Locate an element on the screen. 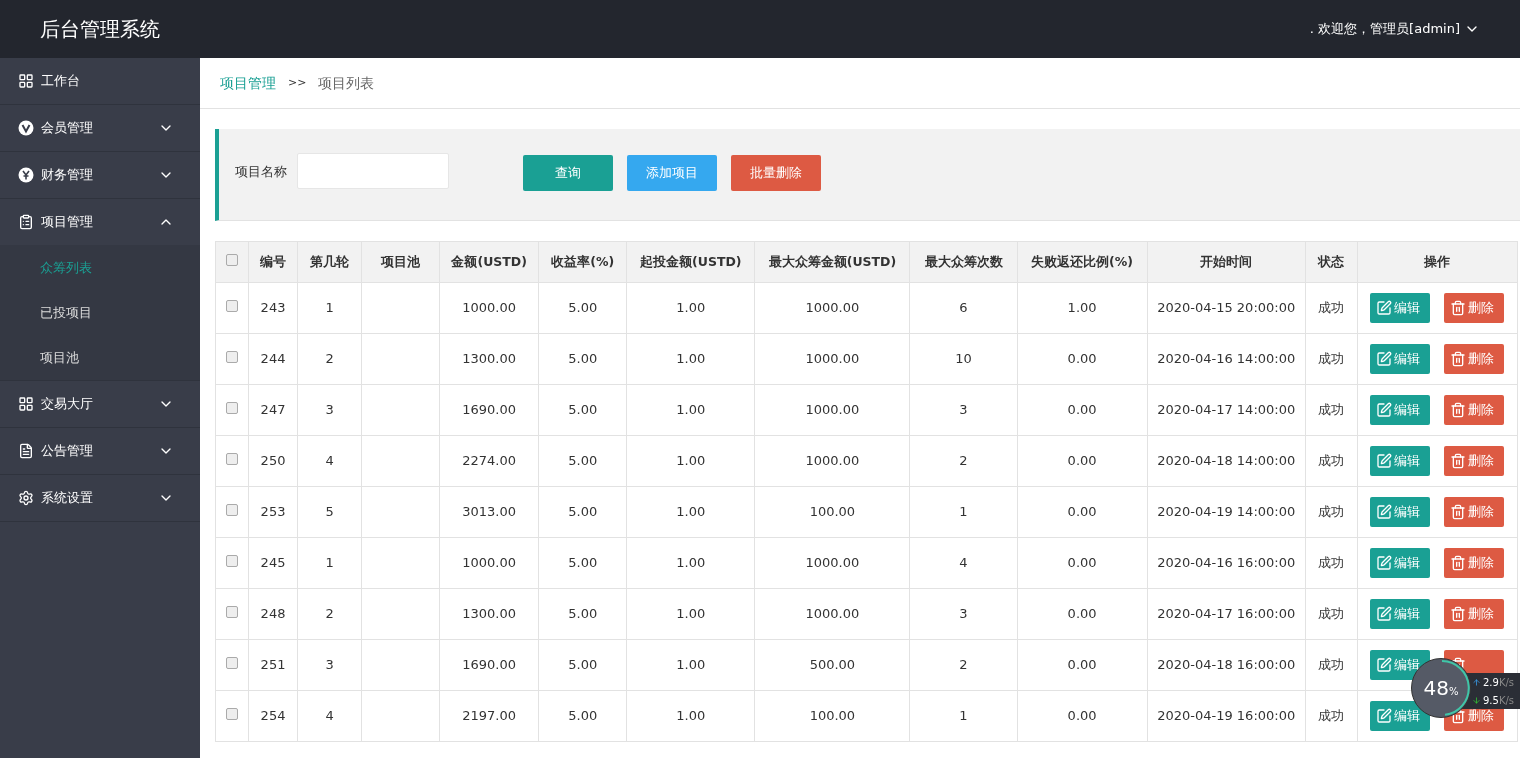  table-cell: 250 is located at coordinates (273, 461).